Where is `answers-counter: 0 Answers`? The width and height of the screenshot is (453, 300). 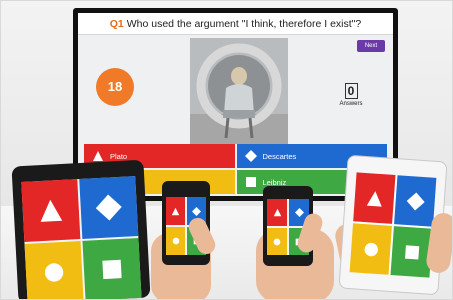 answers-counter: 0 Answers is located at coordinates (351, 95).